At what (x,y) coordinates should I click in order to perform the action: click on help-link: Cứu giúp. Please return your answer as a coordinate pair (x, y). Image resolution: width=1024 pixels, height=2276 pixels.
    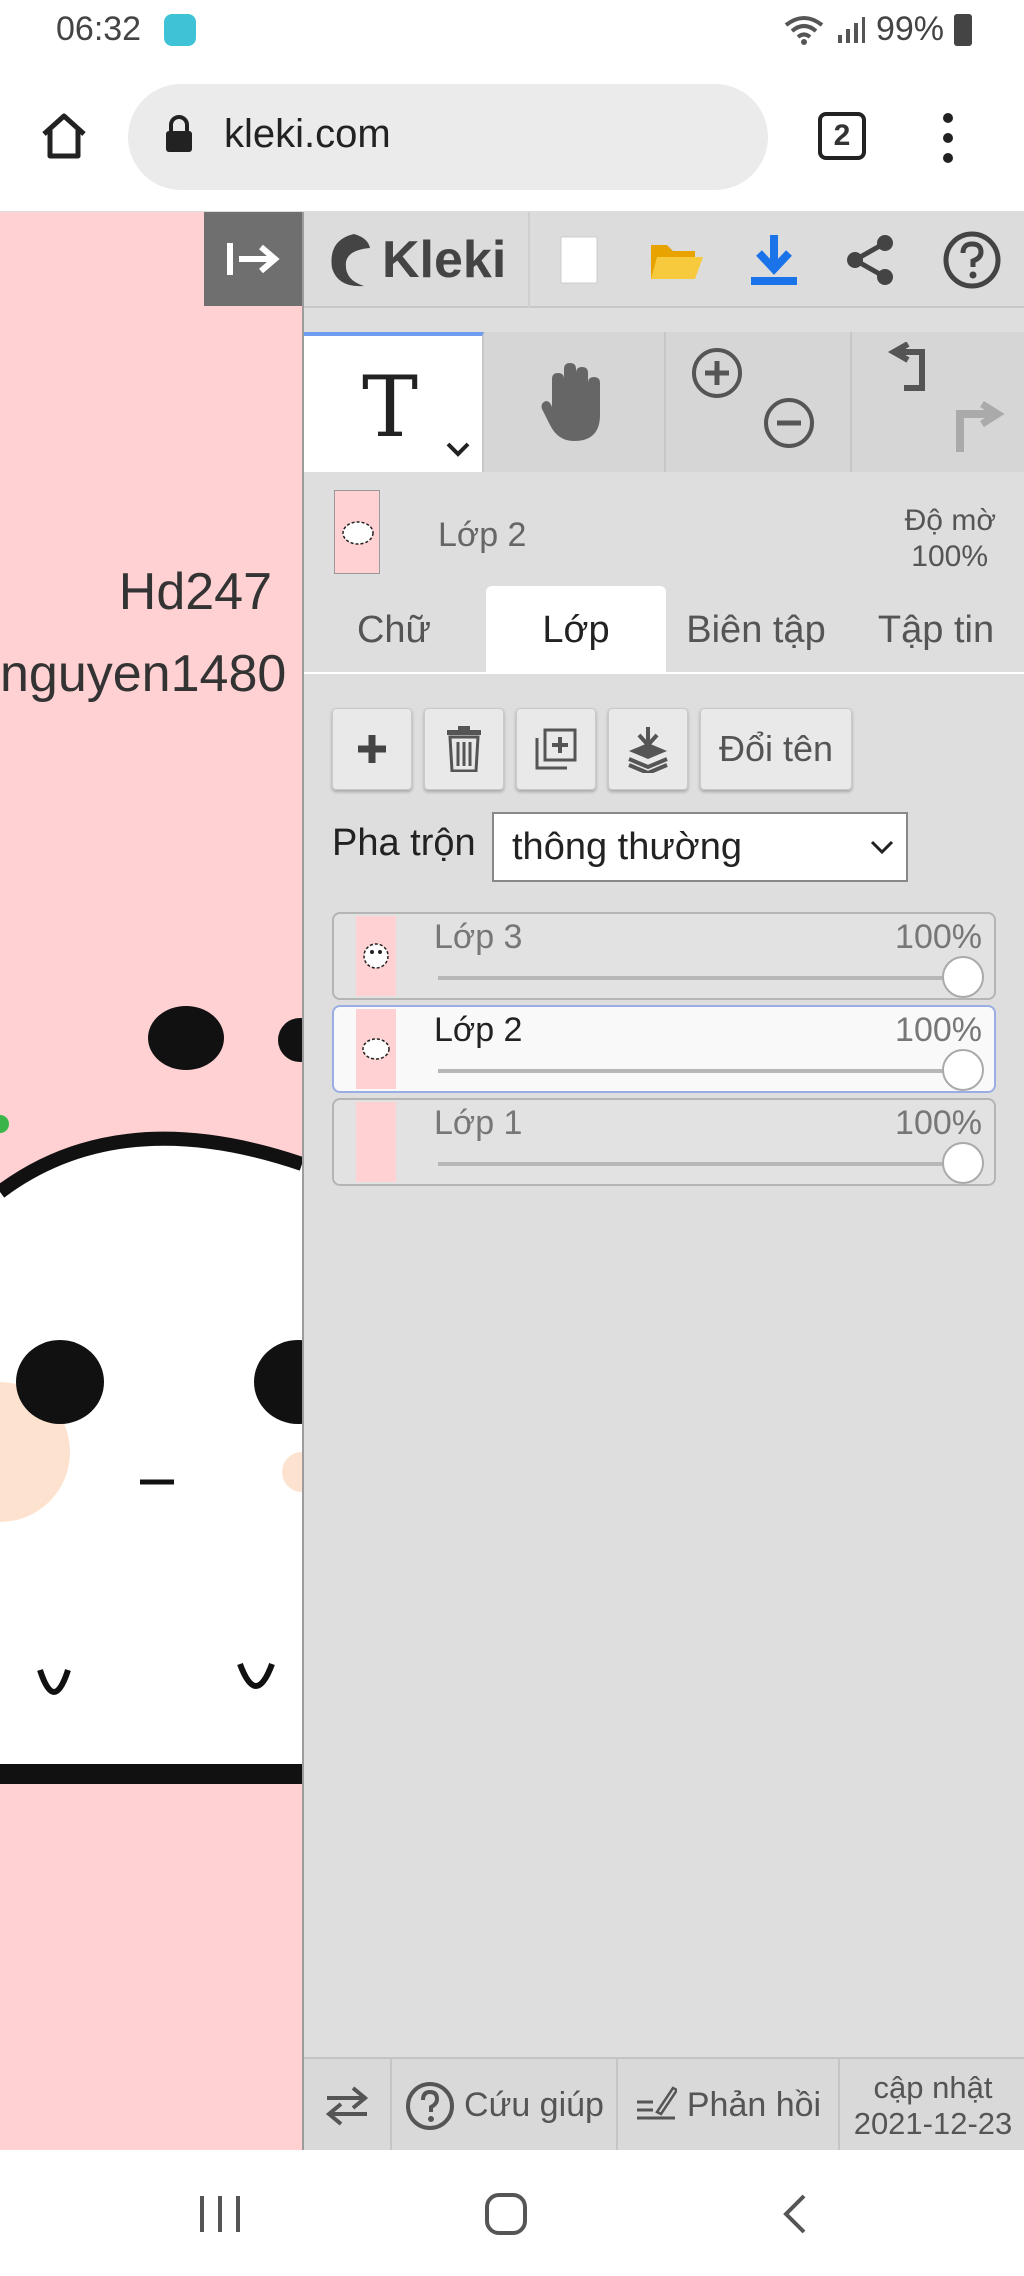
    Looking at the image, I should click on (505, 2105).